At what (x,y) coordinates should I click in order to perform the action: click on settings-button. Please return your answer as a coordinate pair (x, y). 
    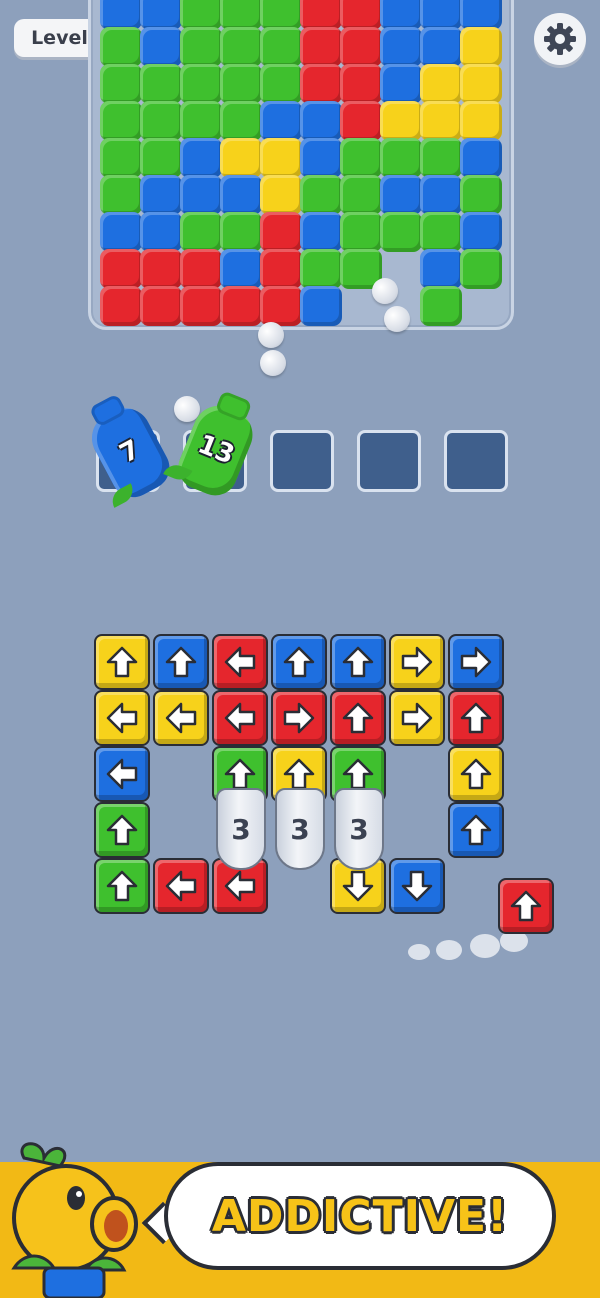
    Looking at the image, I should click on (560, 39).